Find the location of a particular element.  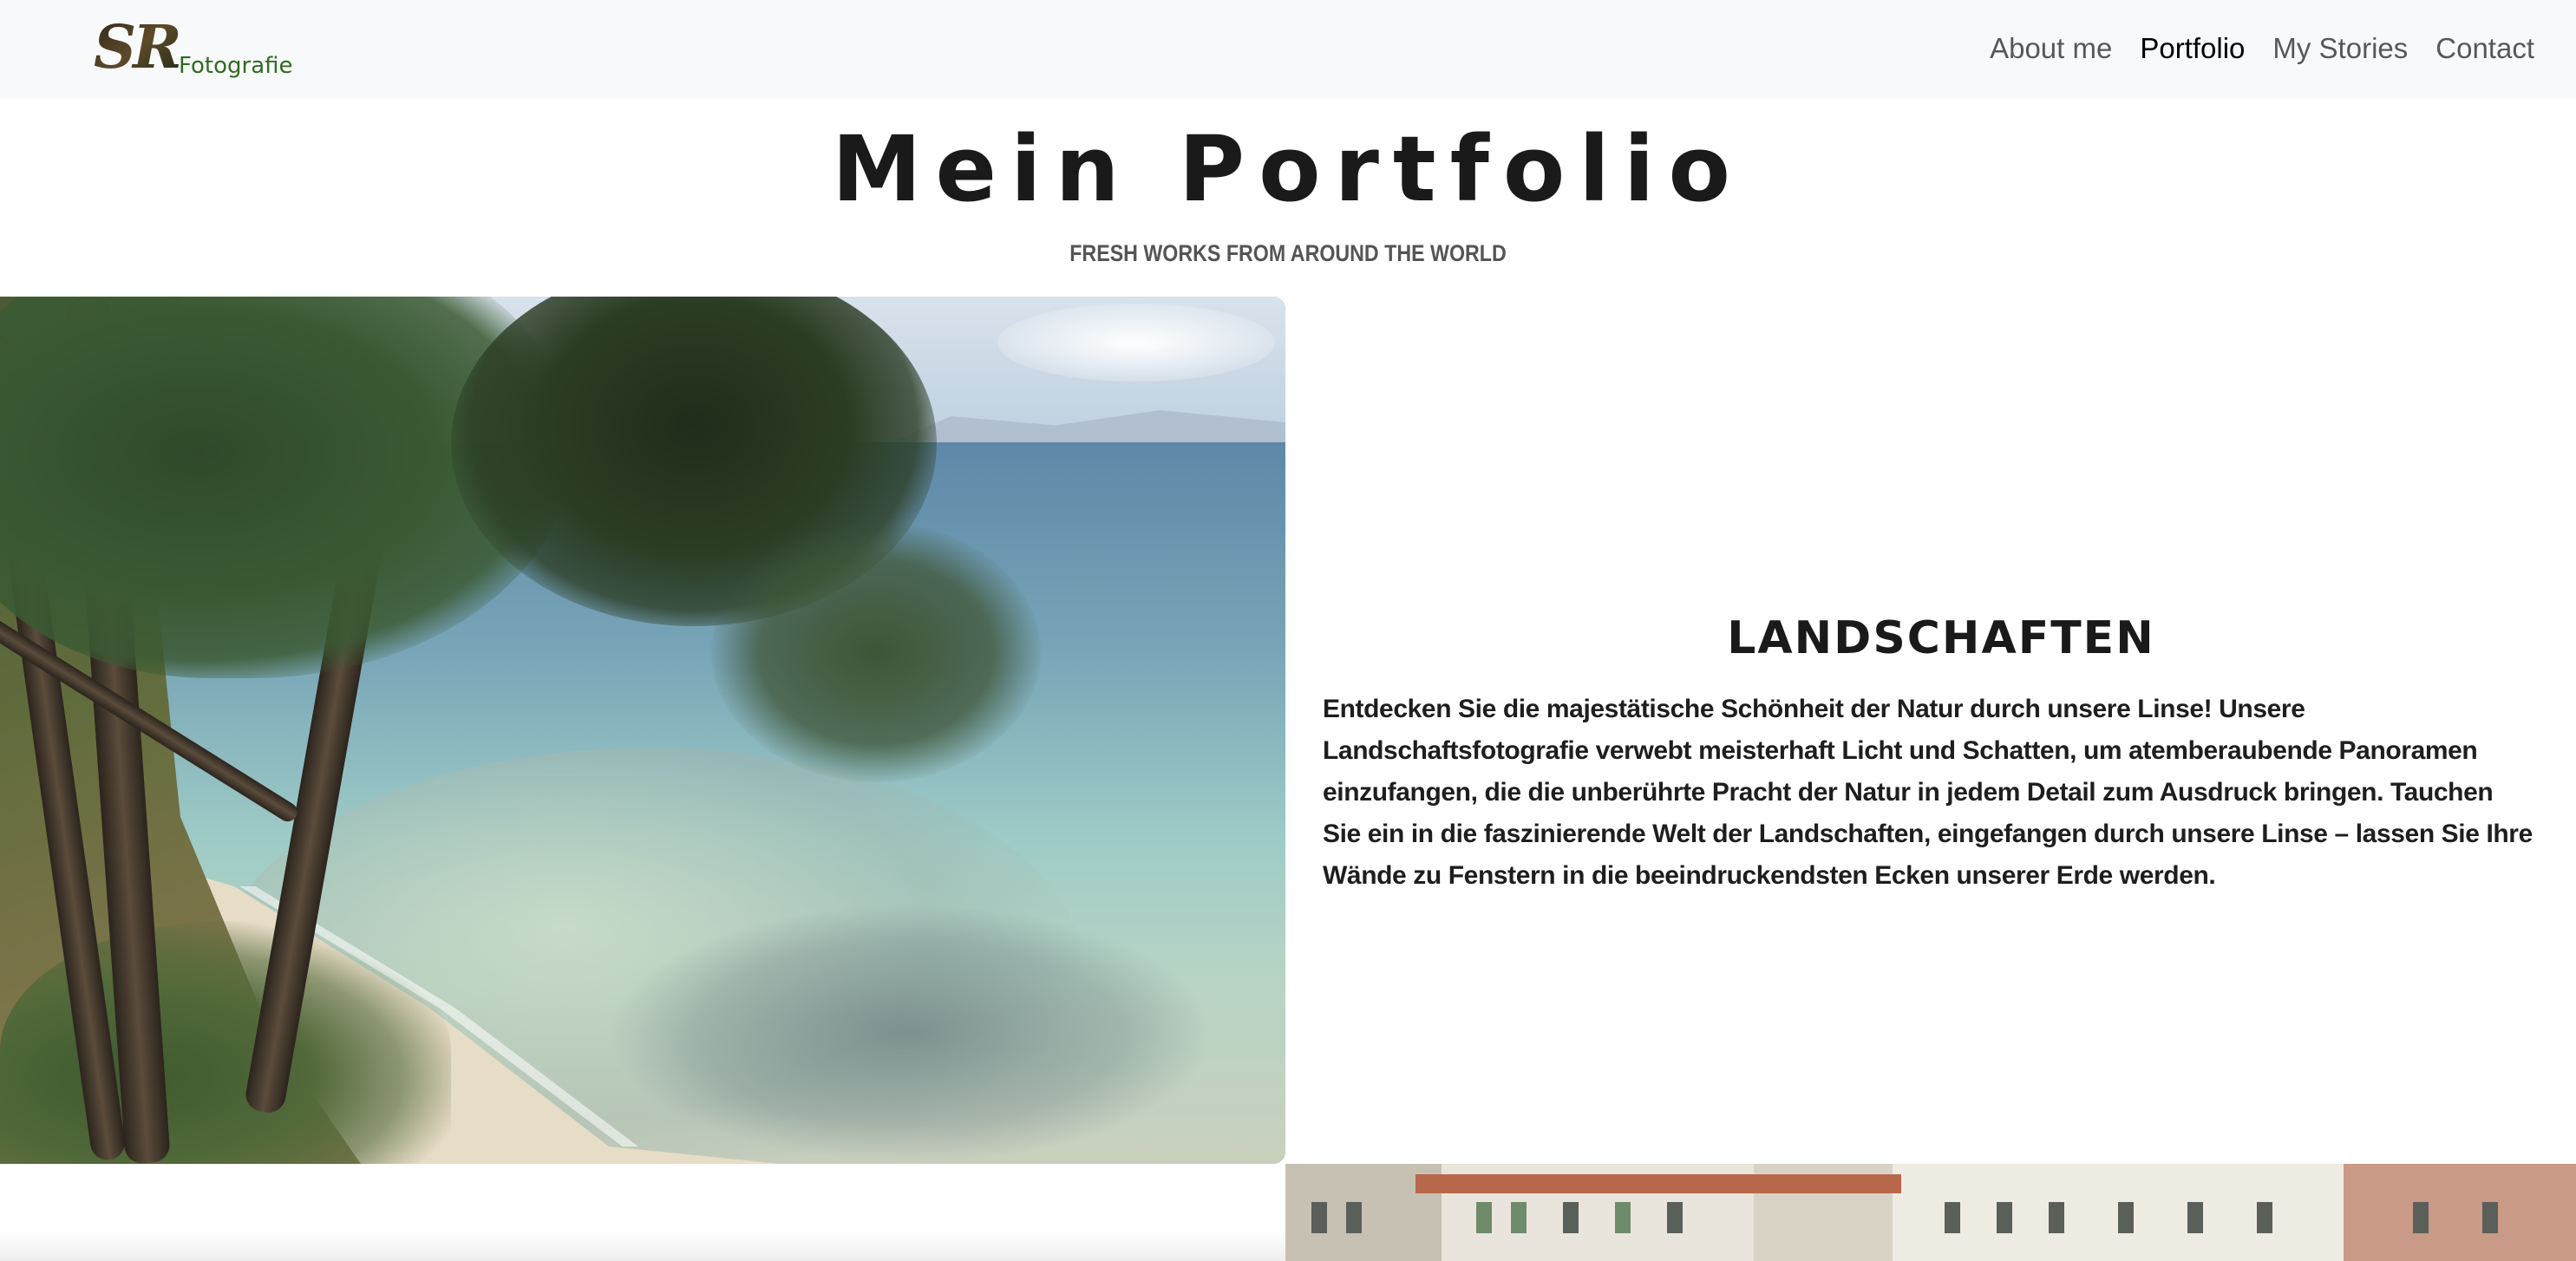

nav-portfolio: Portfolio is located at coordinates (2192, 48).